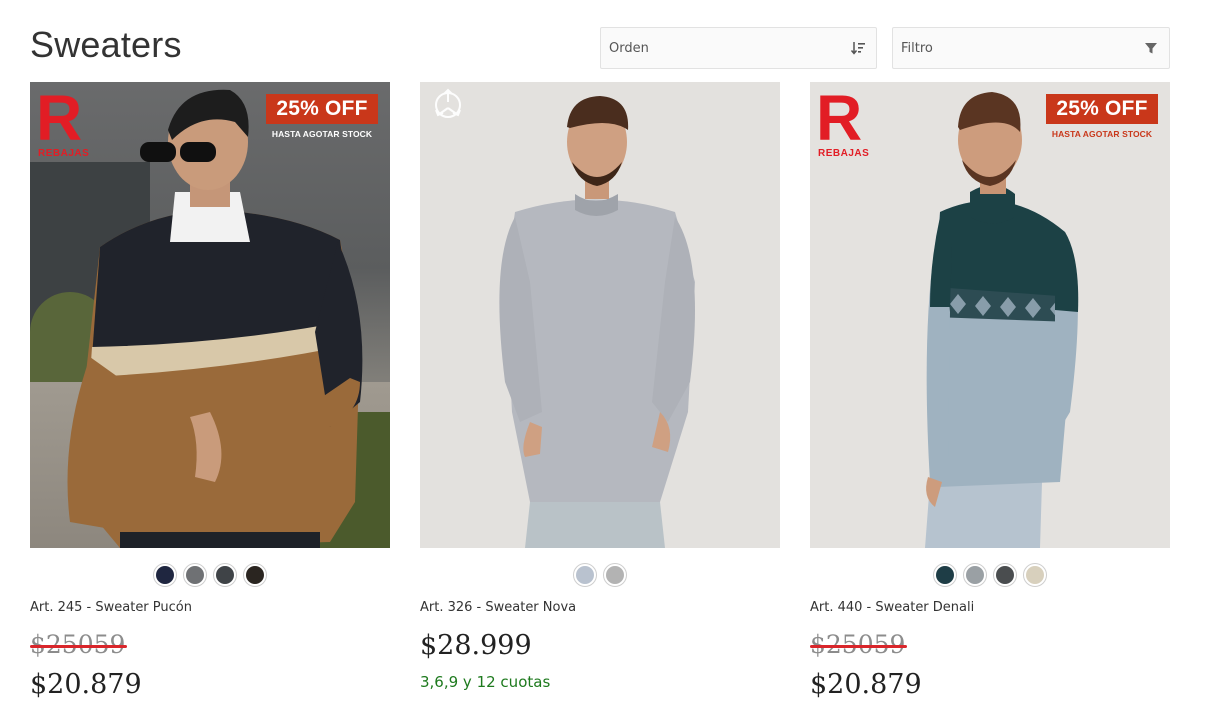 Image resolution: width=1223 pixels, height=728 pixels. Describe the element at coordinates (210, 609) in the screenshot. I see `product-name: Art. 245 - Sweater Pucón` at that location.